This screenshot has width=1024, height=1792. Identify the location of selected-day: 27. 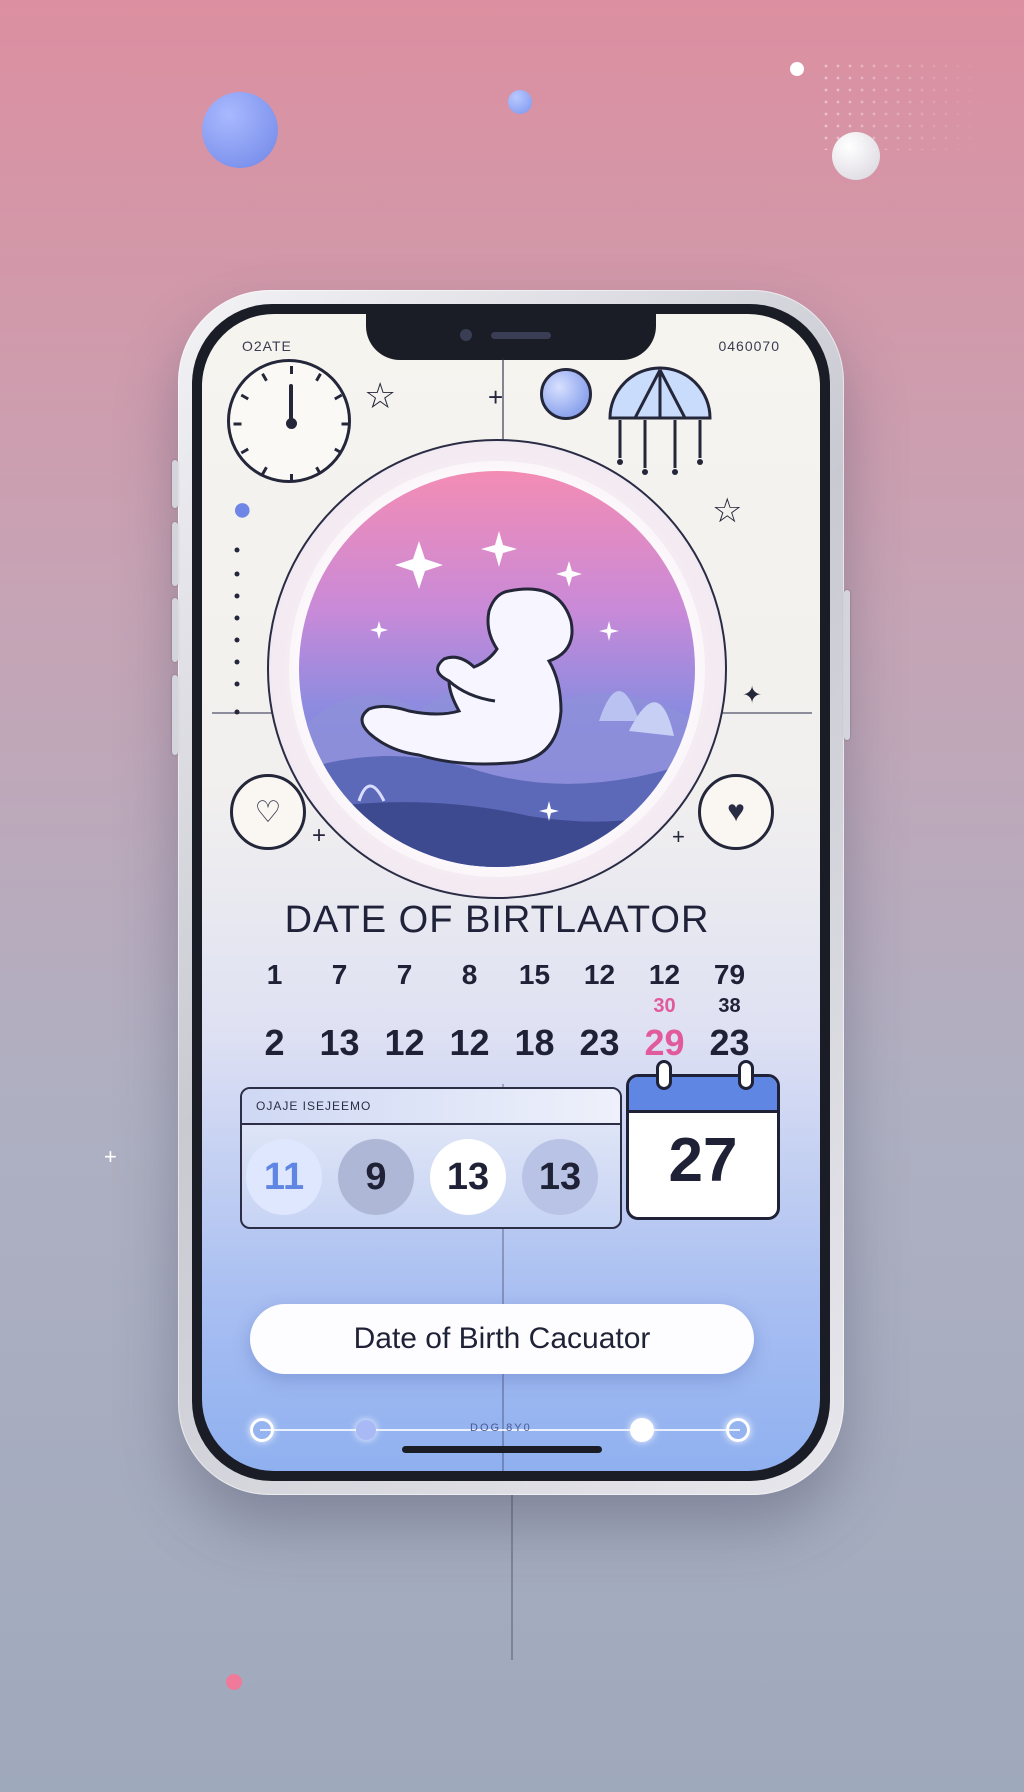
(703, 1160).